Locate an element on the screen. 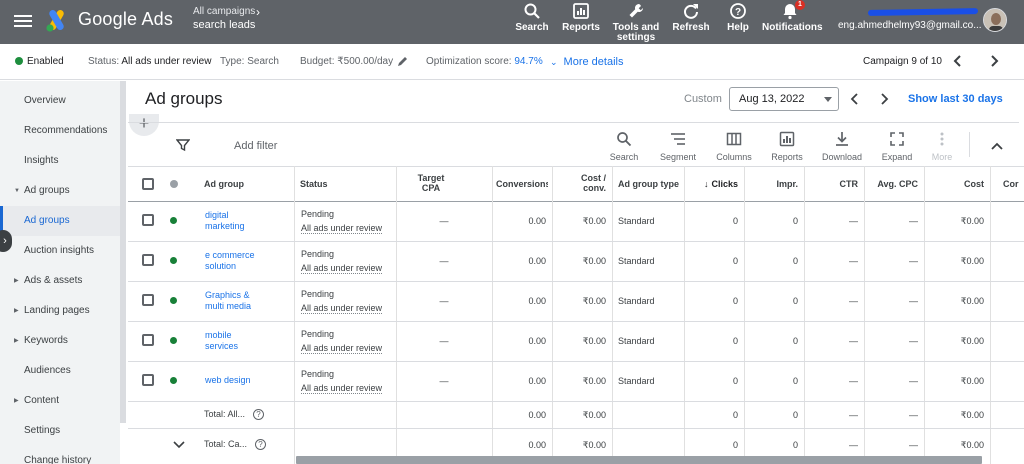 The width and height of the screenshot is (1024, 464). download-icon is located at coordinates (842, 139).